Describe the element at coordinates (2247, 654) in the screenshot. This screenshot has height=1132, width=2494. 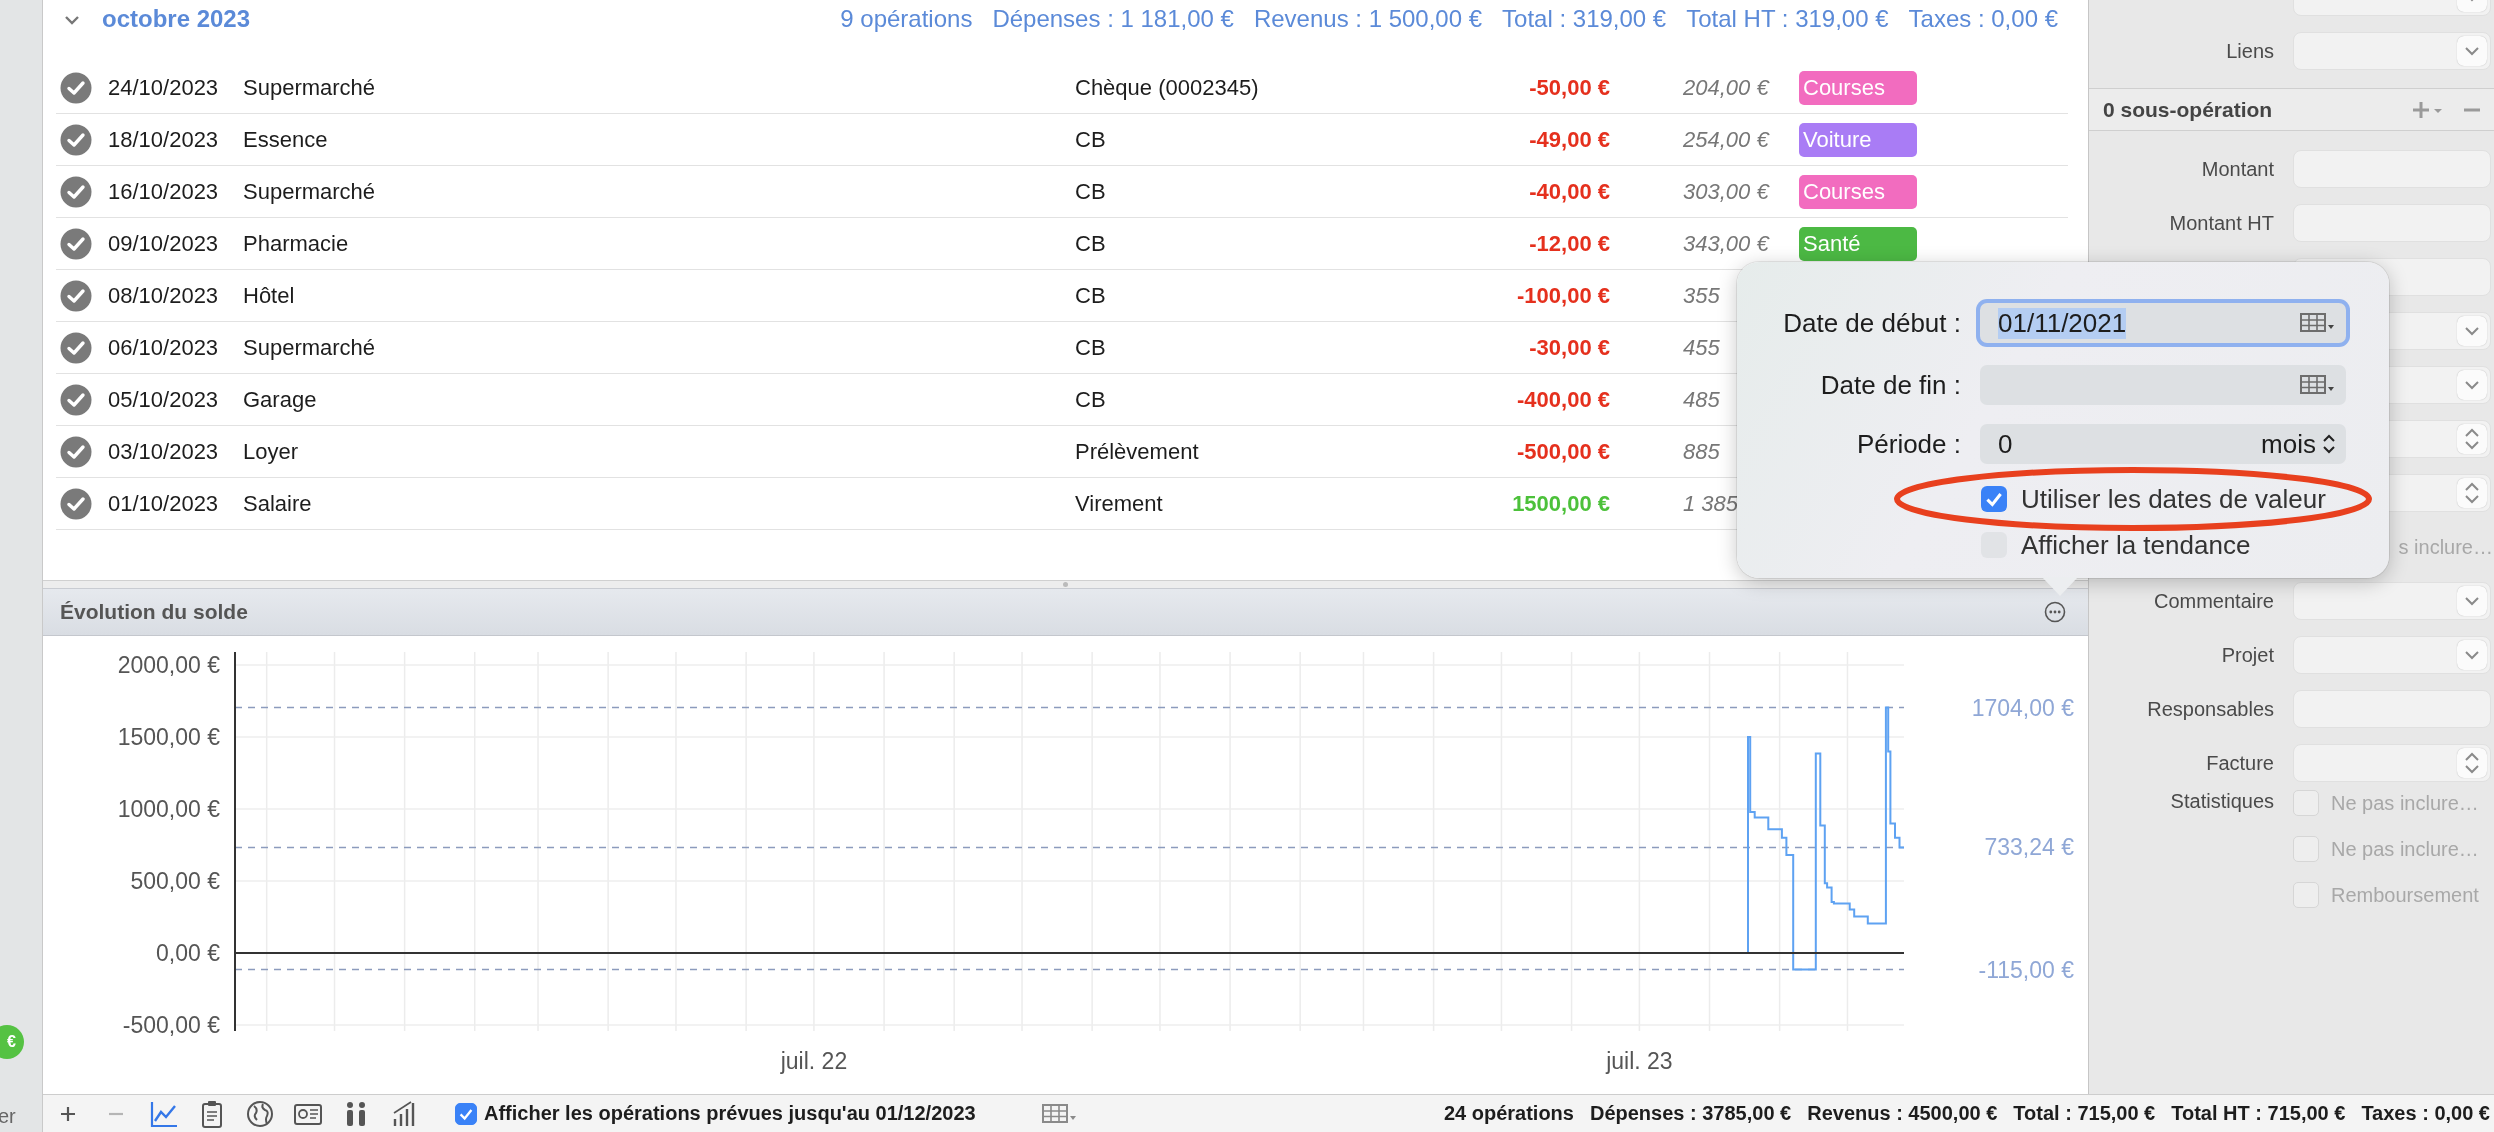
I see `field-label: Projet` at that location.